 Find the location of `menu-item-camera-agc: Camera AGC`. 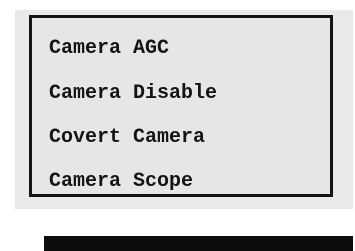

menu-item-camera-agc: Camera AGC is located at coordinates (109, 49).